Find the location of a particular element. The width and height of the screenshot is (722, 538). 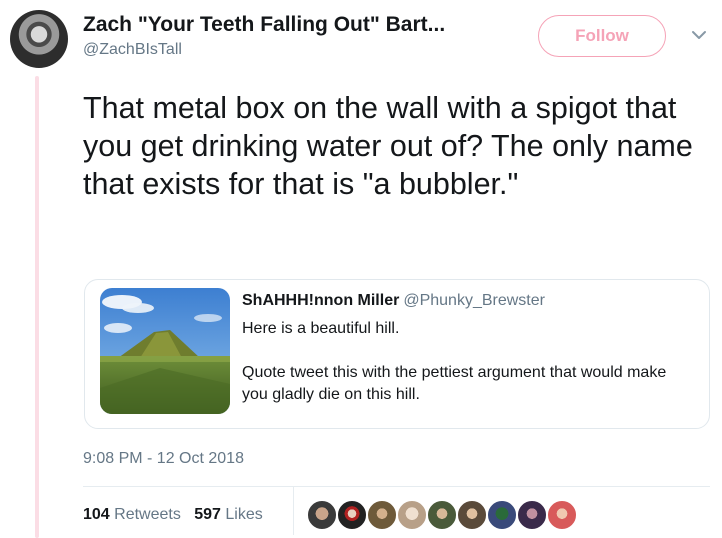

tweet-stats: 104 Retweets 597 Likes is located at coordinates (173, 515).